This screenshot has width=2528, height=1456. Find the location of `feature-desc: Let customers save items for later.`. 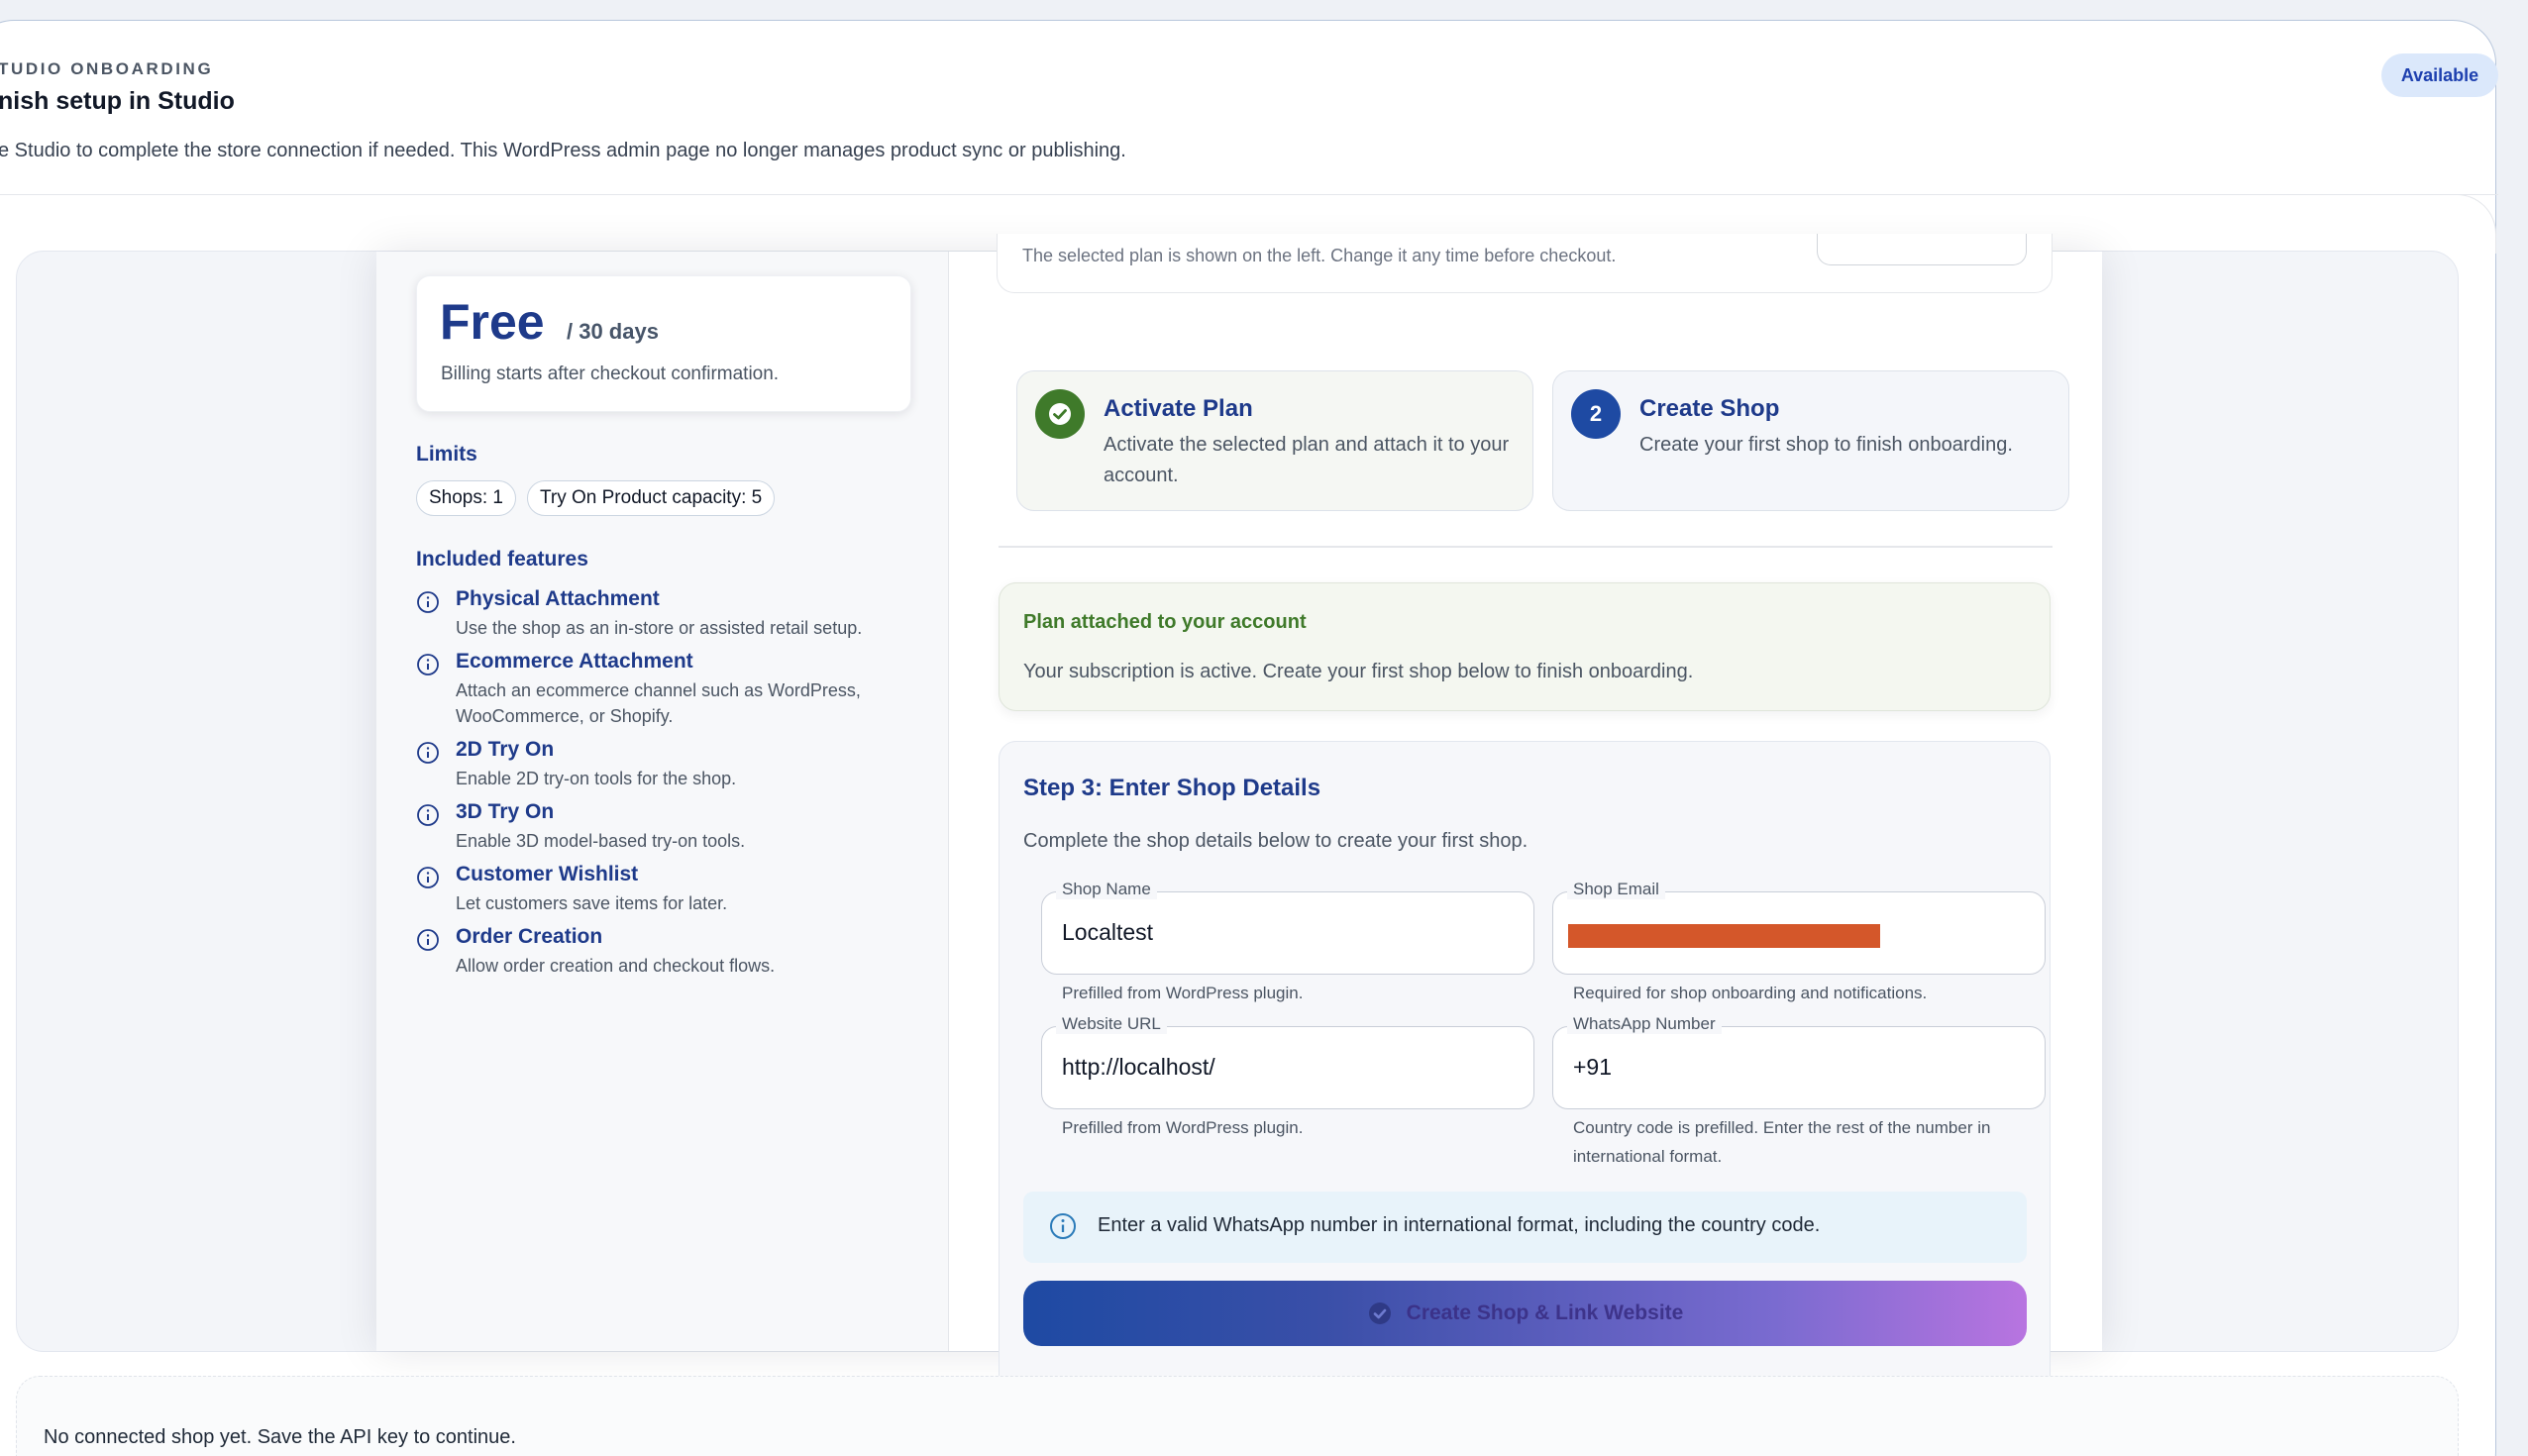

feature-desc: Let customers save items for later. is located at coordinates (592, 903).